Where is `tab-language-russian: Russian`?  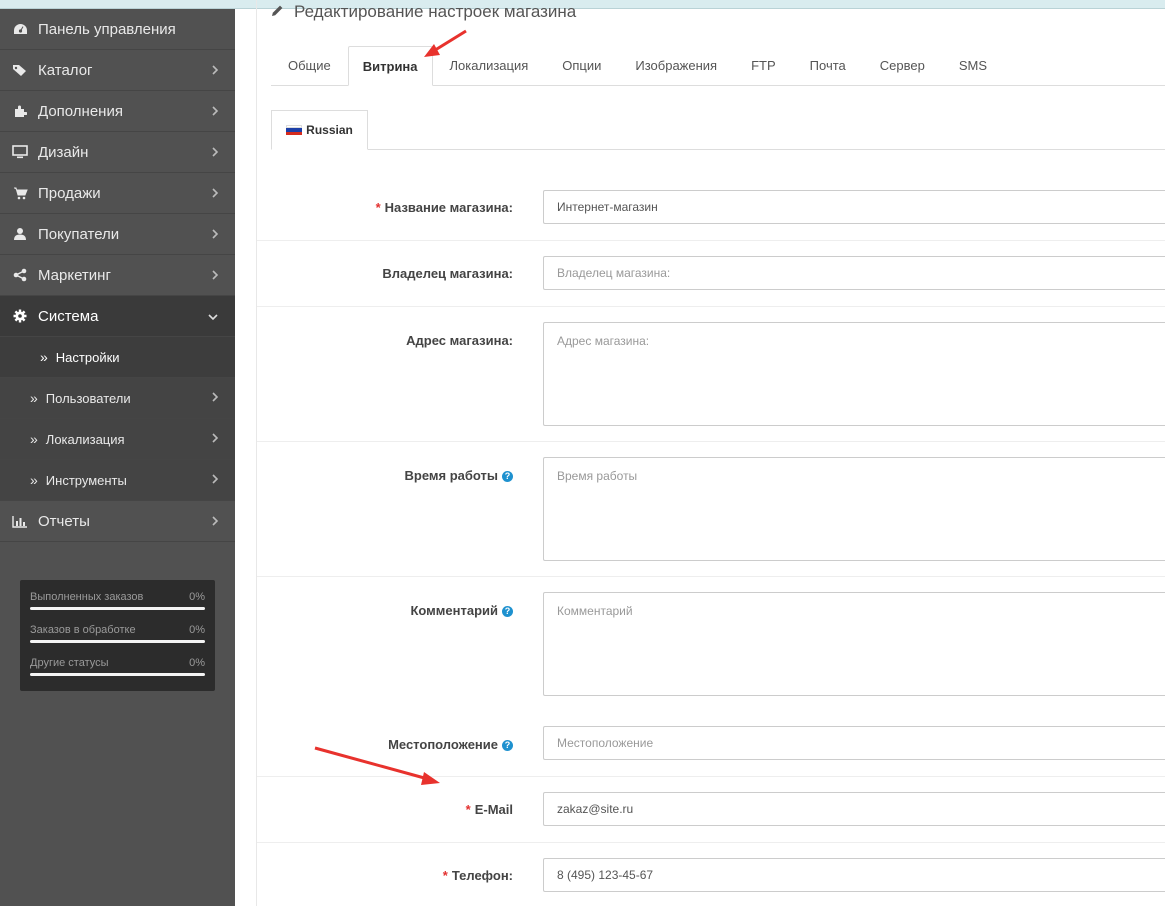
tab-language-russian: Russian is located at coordinates (319, 130).